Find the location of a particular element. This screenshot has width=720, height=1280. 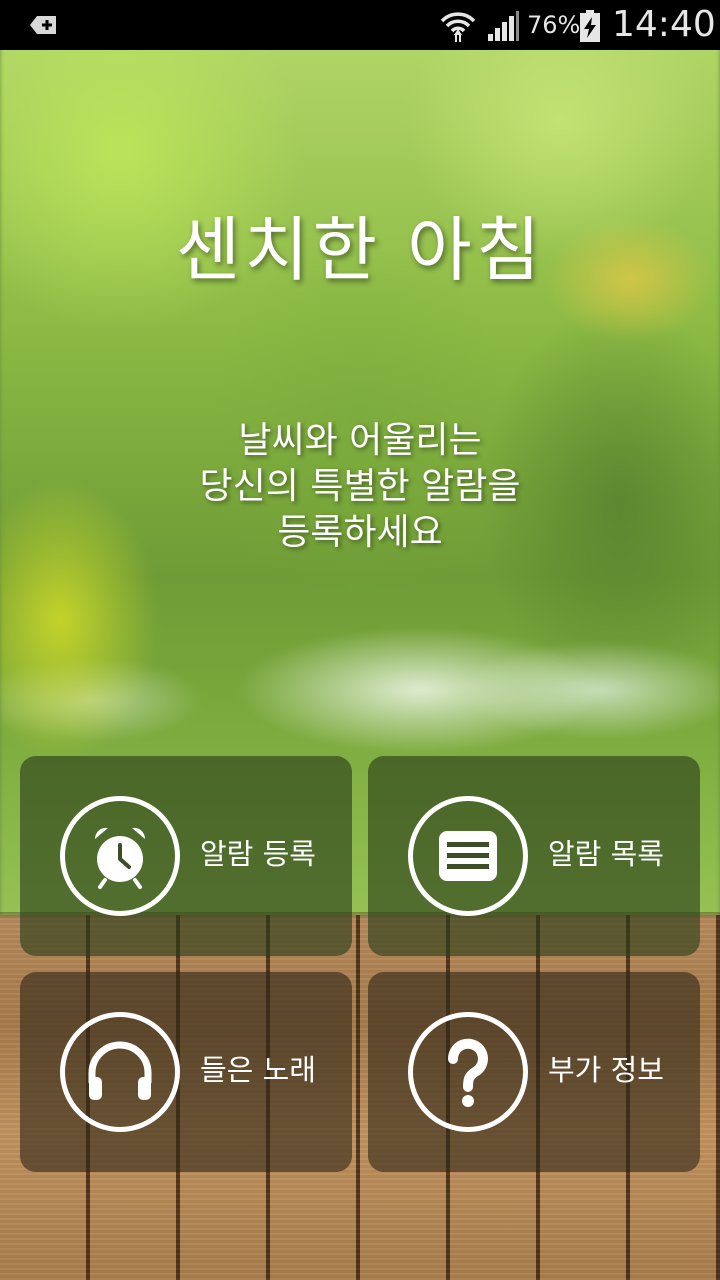

question-mark-icon is located at coordinates (467, 1072).